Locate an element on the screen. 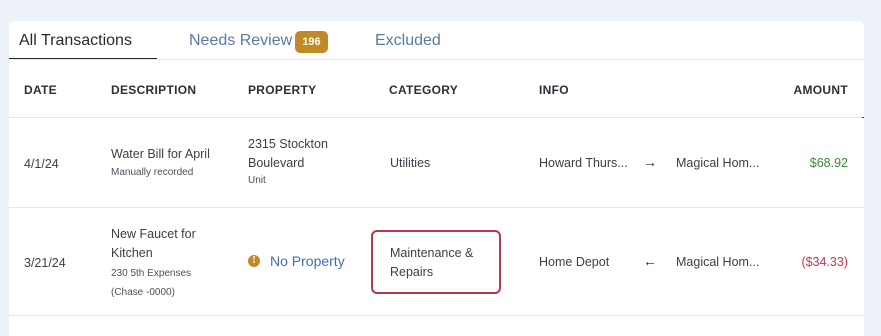  property-unit: Unit is located at coordinates (257, 180).